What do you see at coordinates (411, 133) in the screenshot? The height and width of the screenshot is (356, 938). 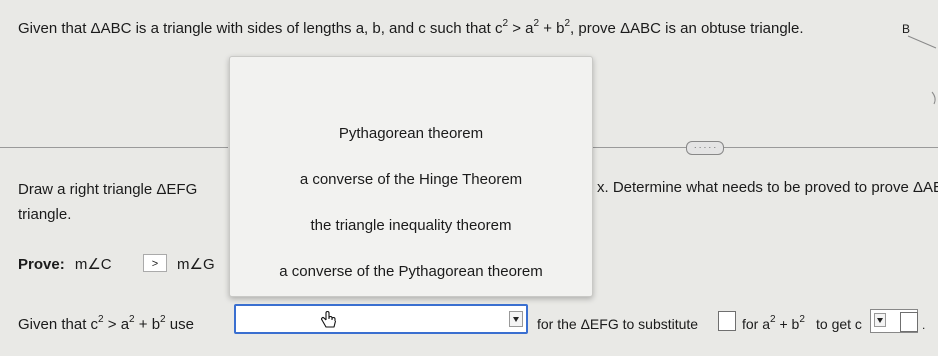 I see `option-pythagorean-theorem: Pythagorean theorem` at bounding box center [411, 133].